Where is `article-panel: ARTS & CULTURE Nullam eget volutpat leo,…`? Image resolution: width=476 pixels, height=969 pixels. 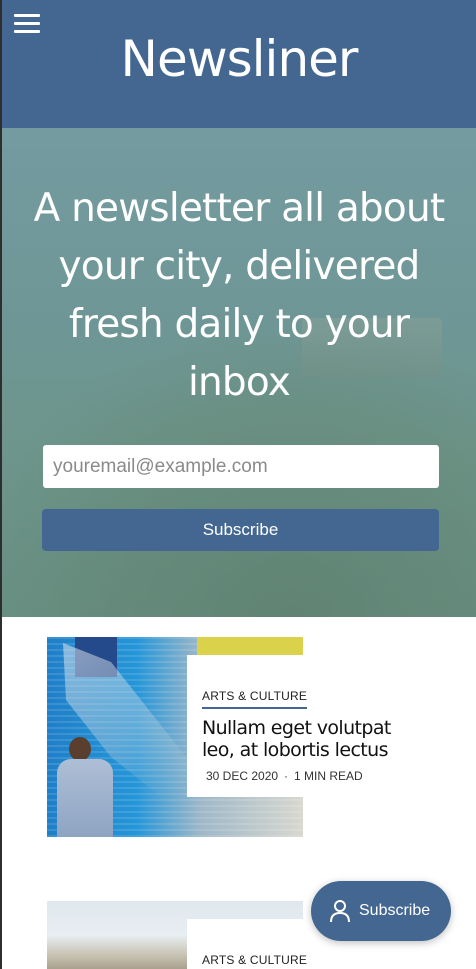 article-panel: ARTS & CULTURE Nullam eget volutpat leo,… is located at coordinates (289, 726).